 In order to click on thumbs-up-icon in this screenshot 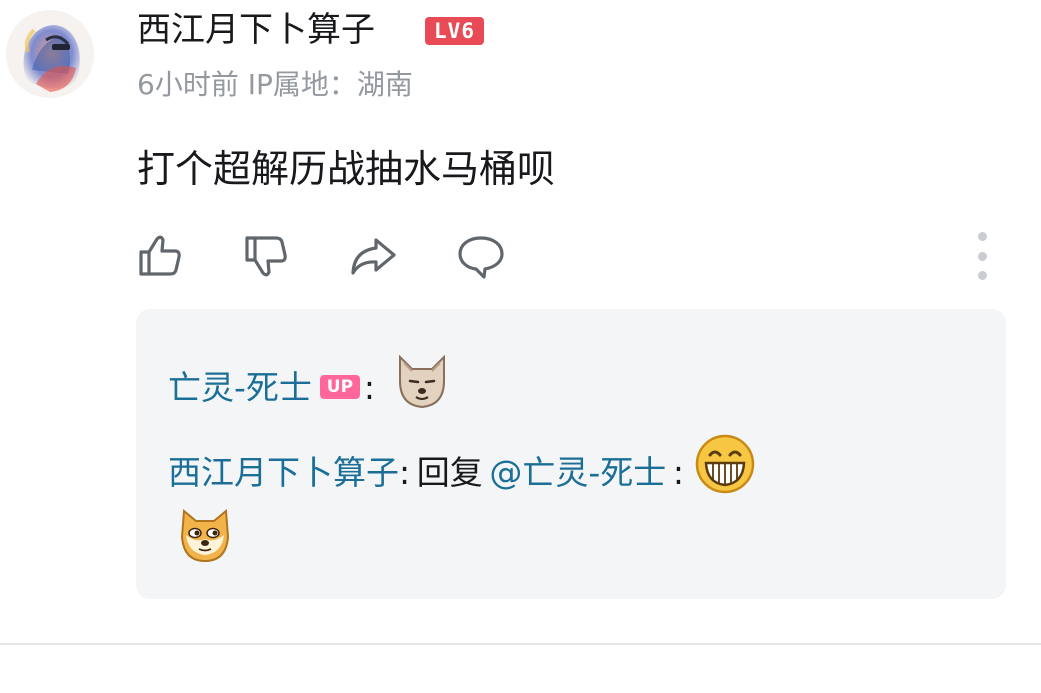, I will do `click(160, 255)`.